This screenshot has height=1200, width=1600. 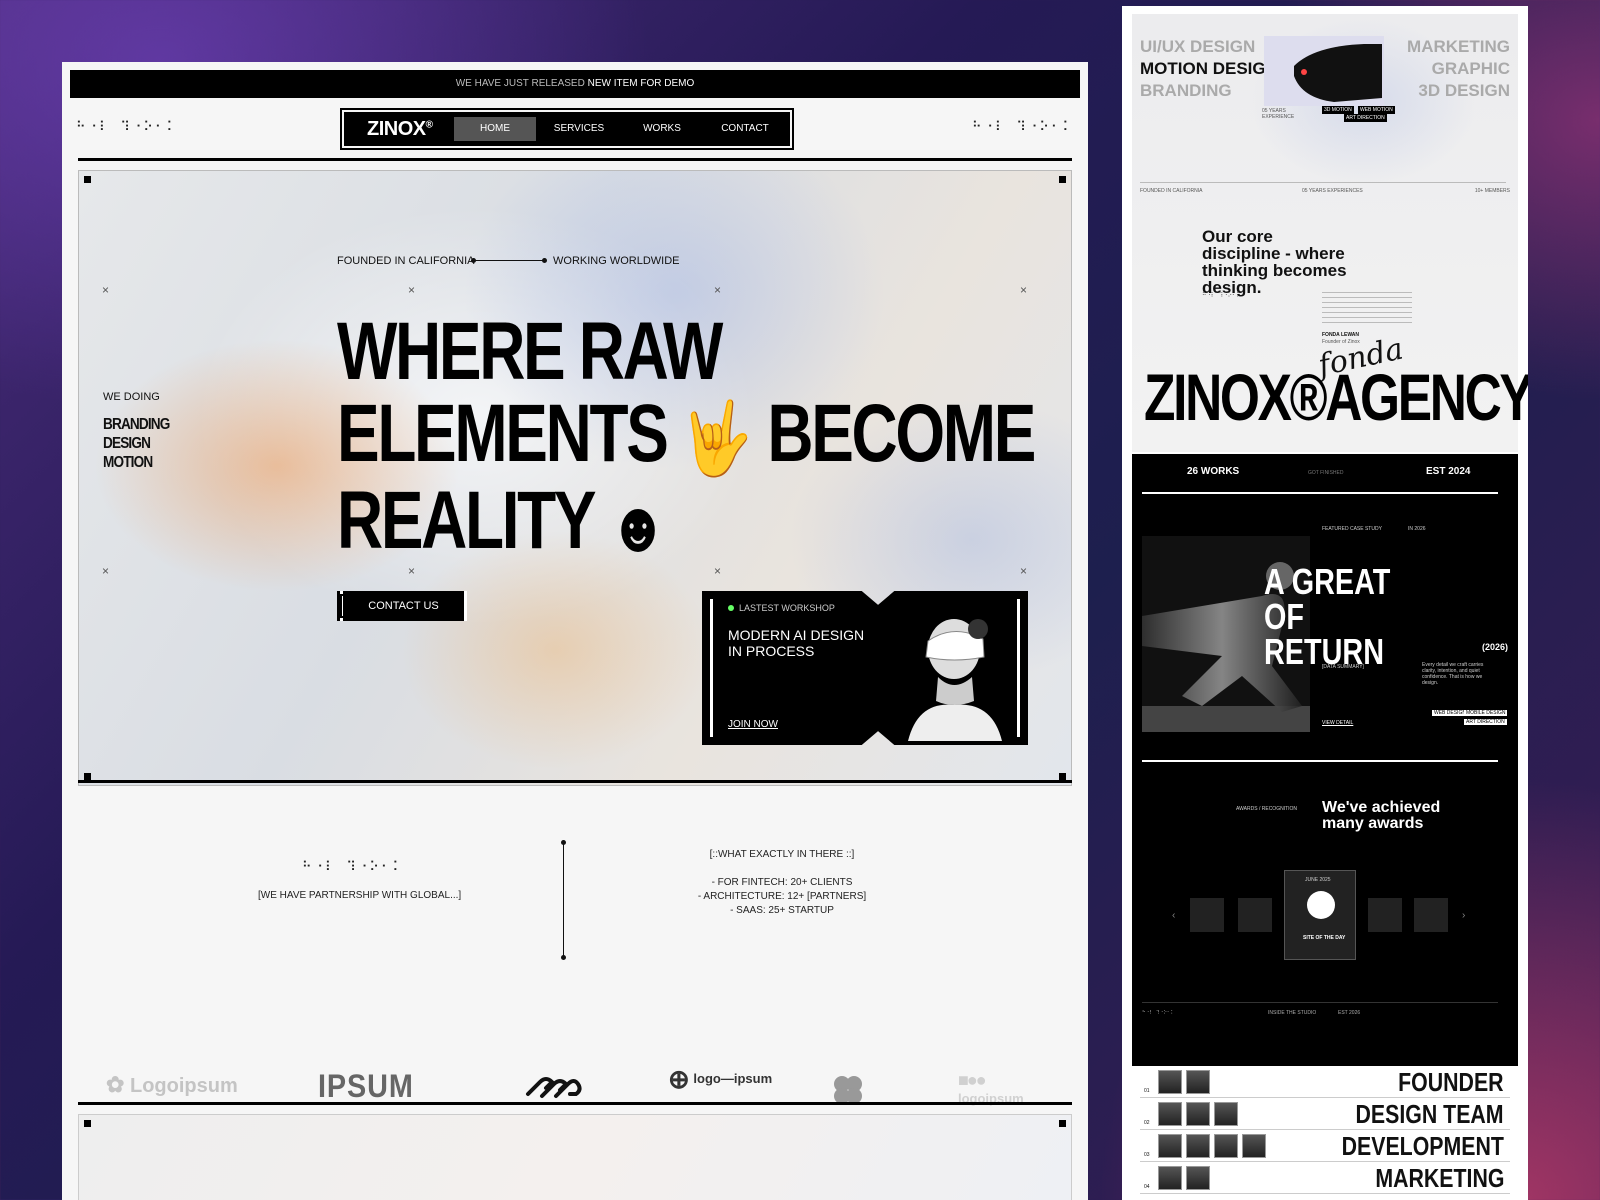 What do you see at coordinates (1429, 1114) in the screenshot?
I see `team-row-label: DESIGN TEAM` at bounding box center [1429, 1114].